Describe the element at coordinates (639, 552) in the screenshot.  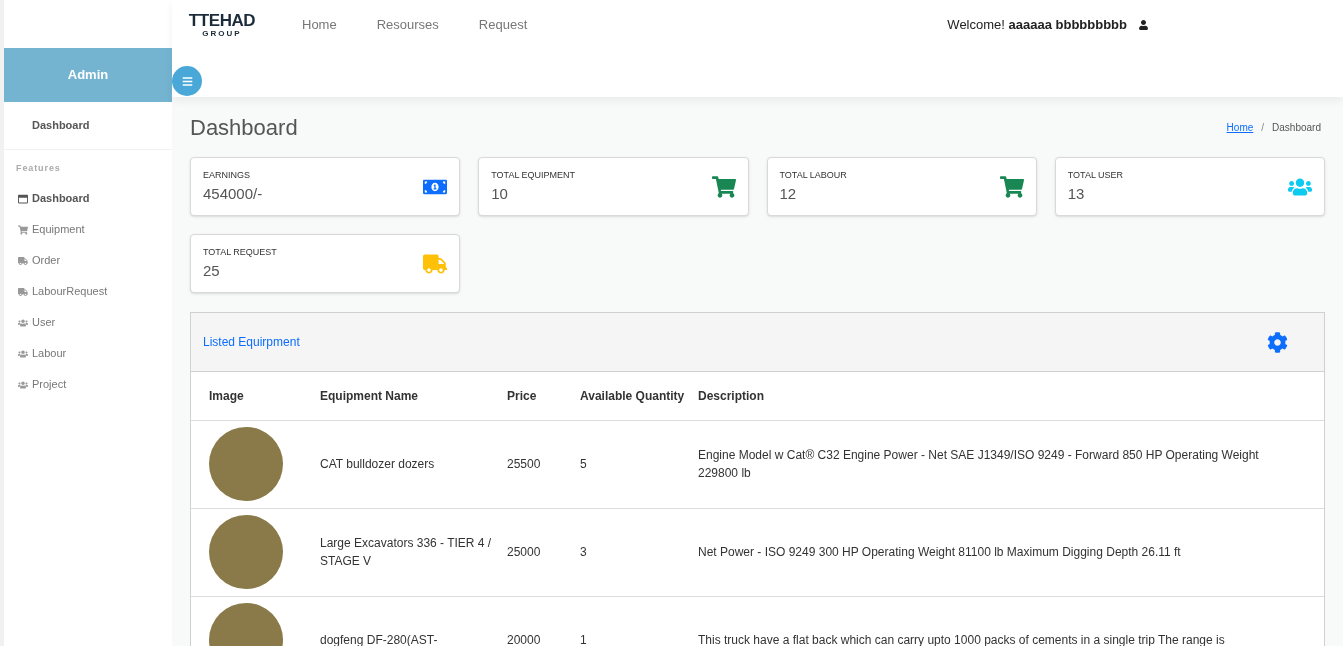
I see `table-cell: 3` at that location.